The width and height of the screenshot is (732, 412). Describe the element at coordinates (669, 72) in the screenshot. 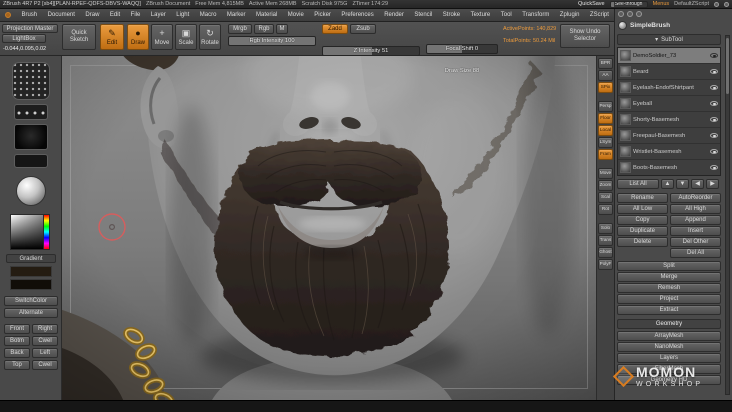

I see `subtool-row: Beard` at that location.